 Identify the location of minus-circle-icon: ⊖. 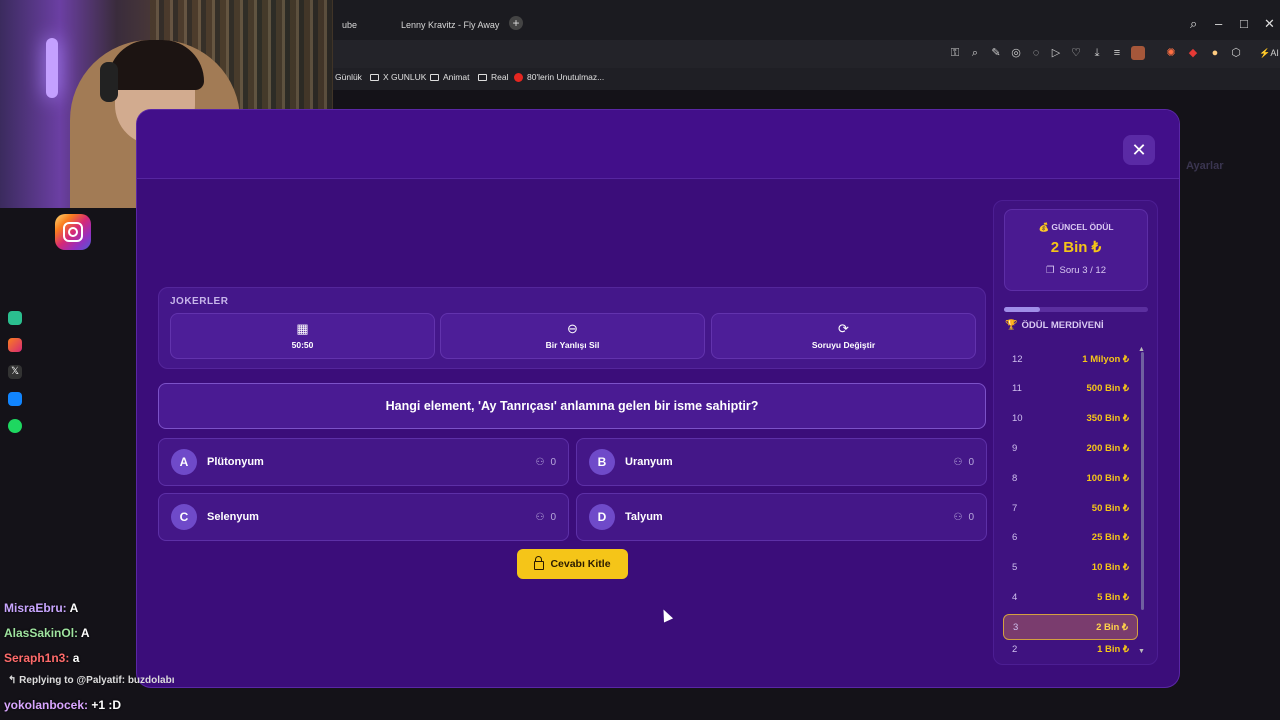
(572, 328).